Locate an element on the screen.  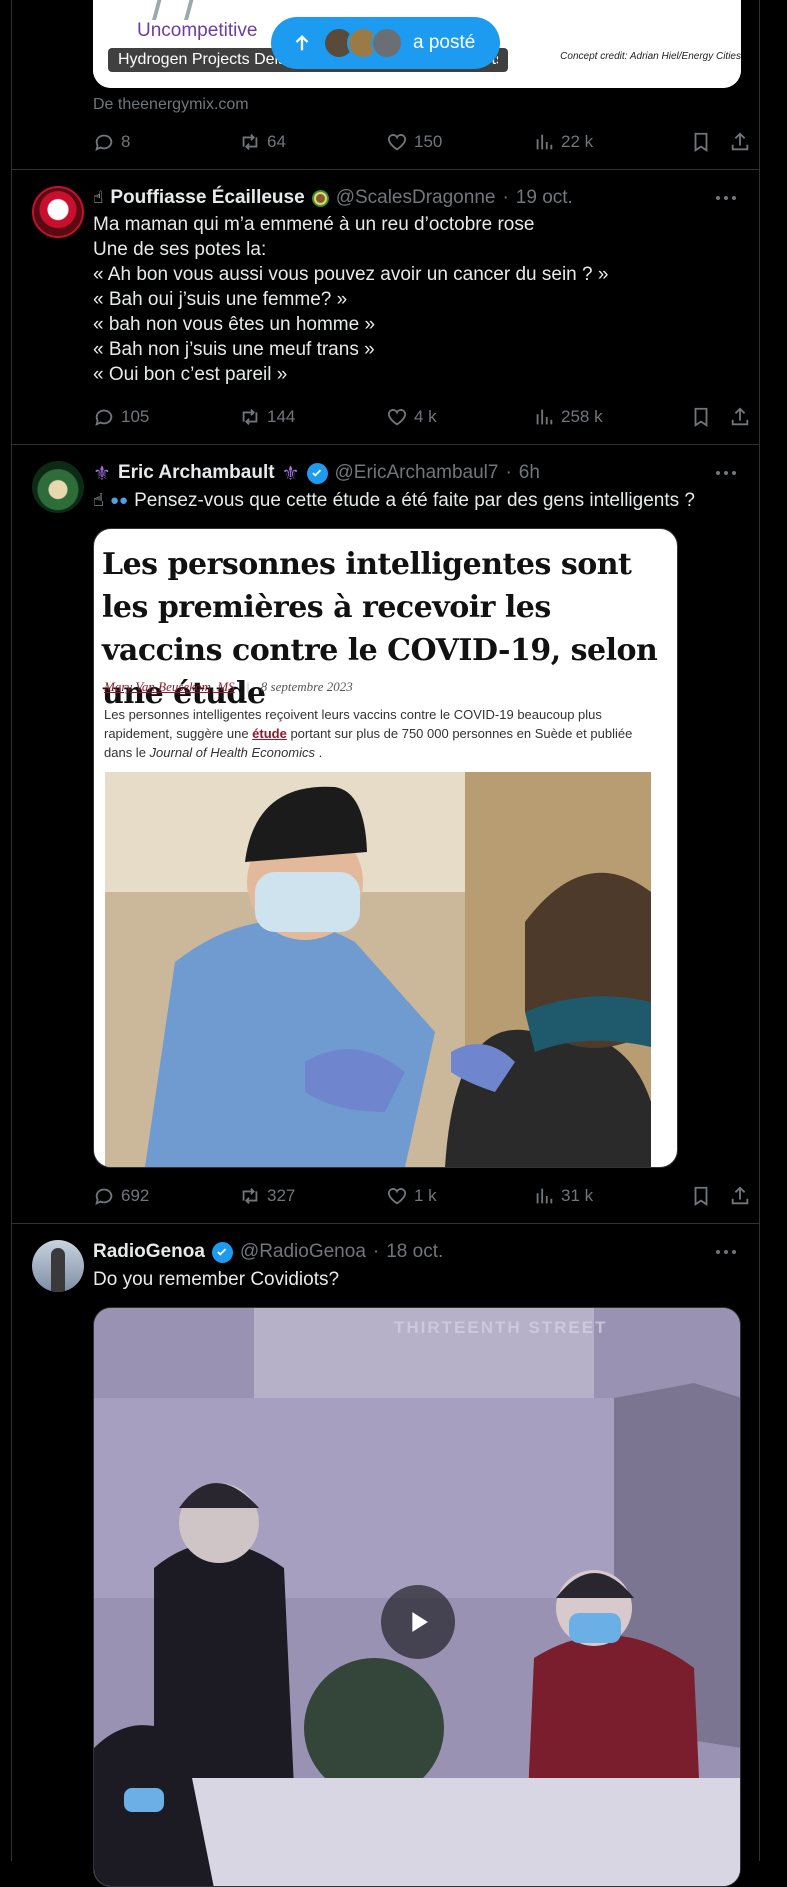
author-name: Eric Archambault is located at coordinates (196, 473).